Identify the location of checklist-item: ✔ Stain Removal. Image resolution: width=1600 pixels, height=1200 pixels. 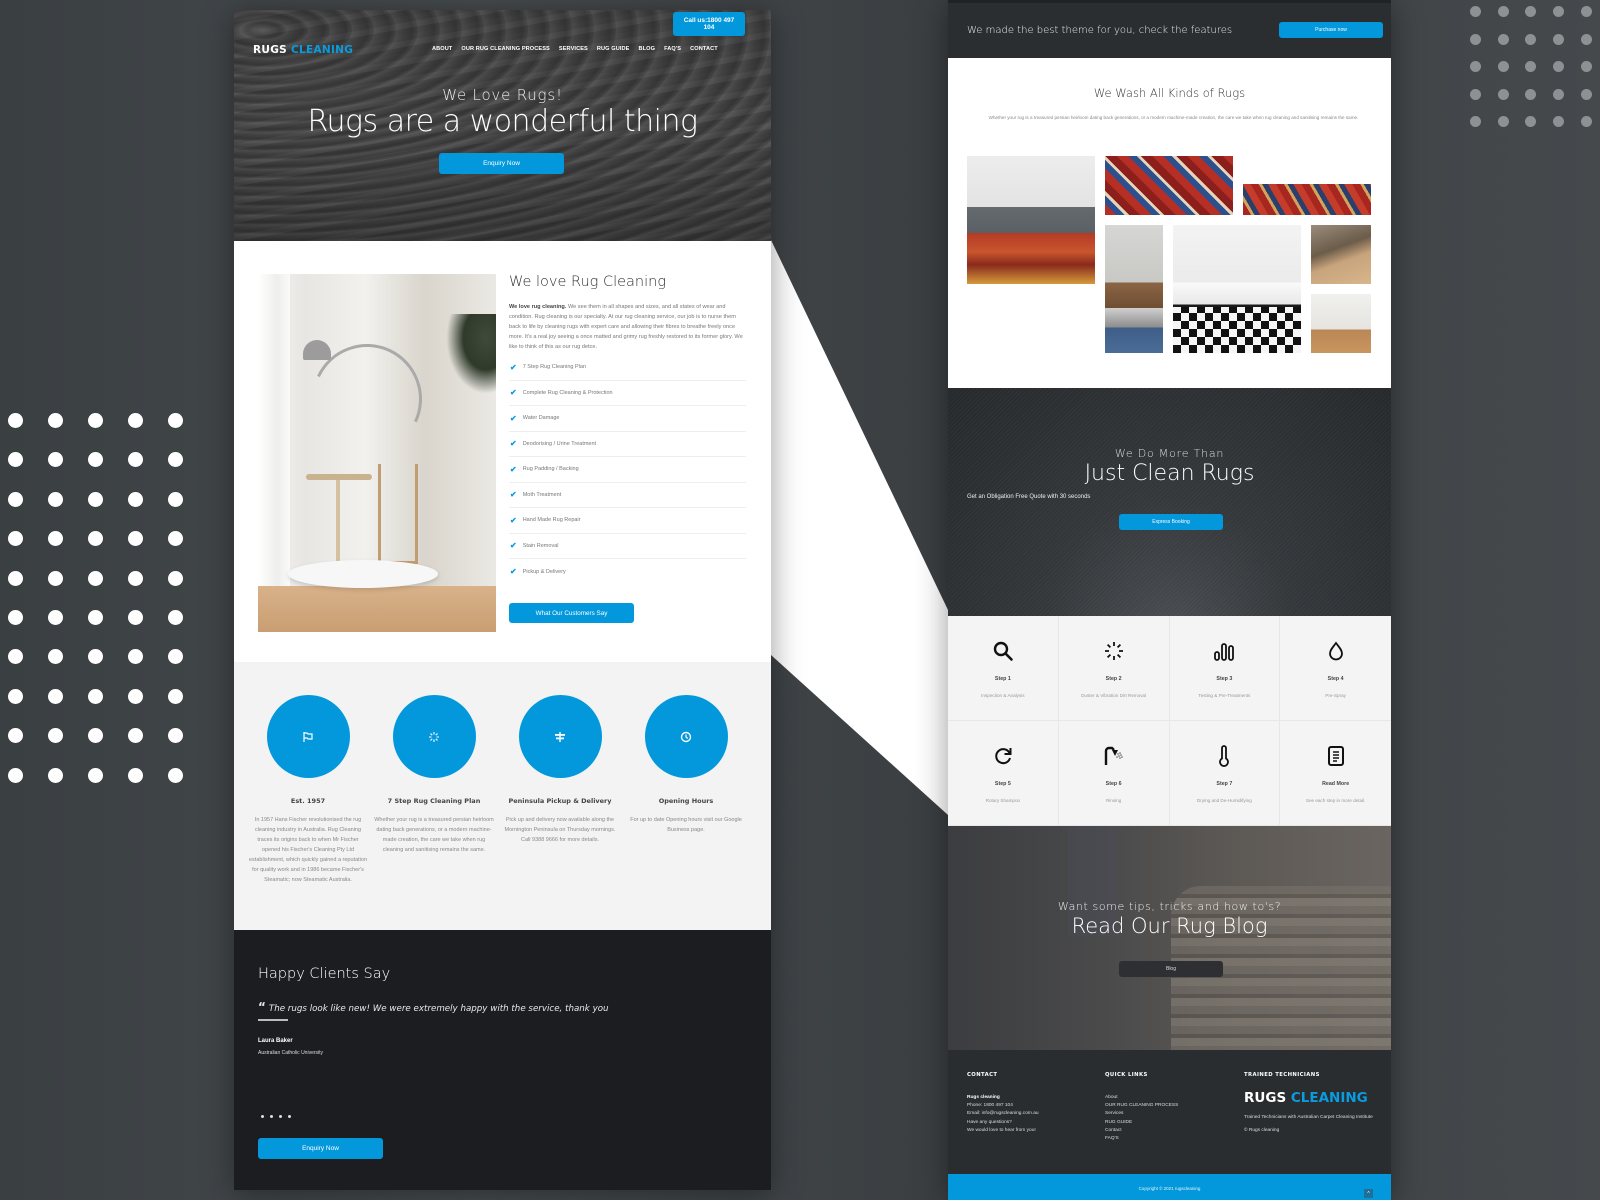
(627, 546).